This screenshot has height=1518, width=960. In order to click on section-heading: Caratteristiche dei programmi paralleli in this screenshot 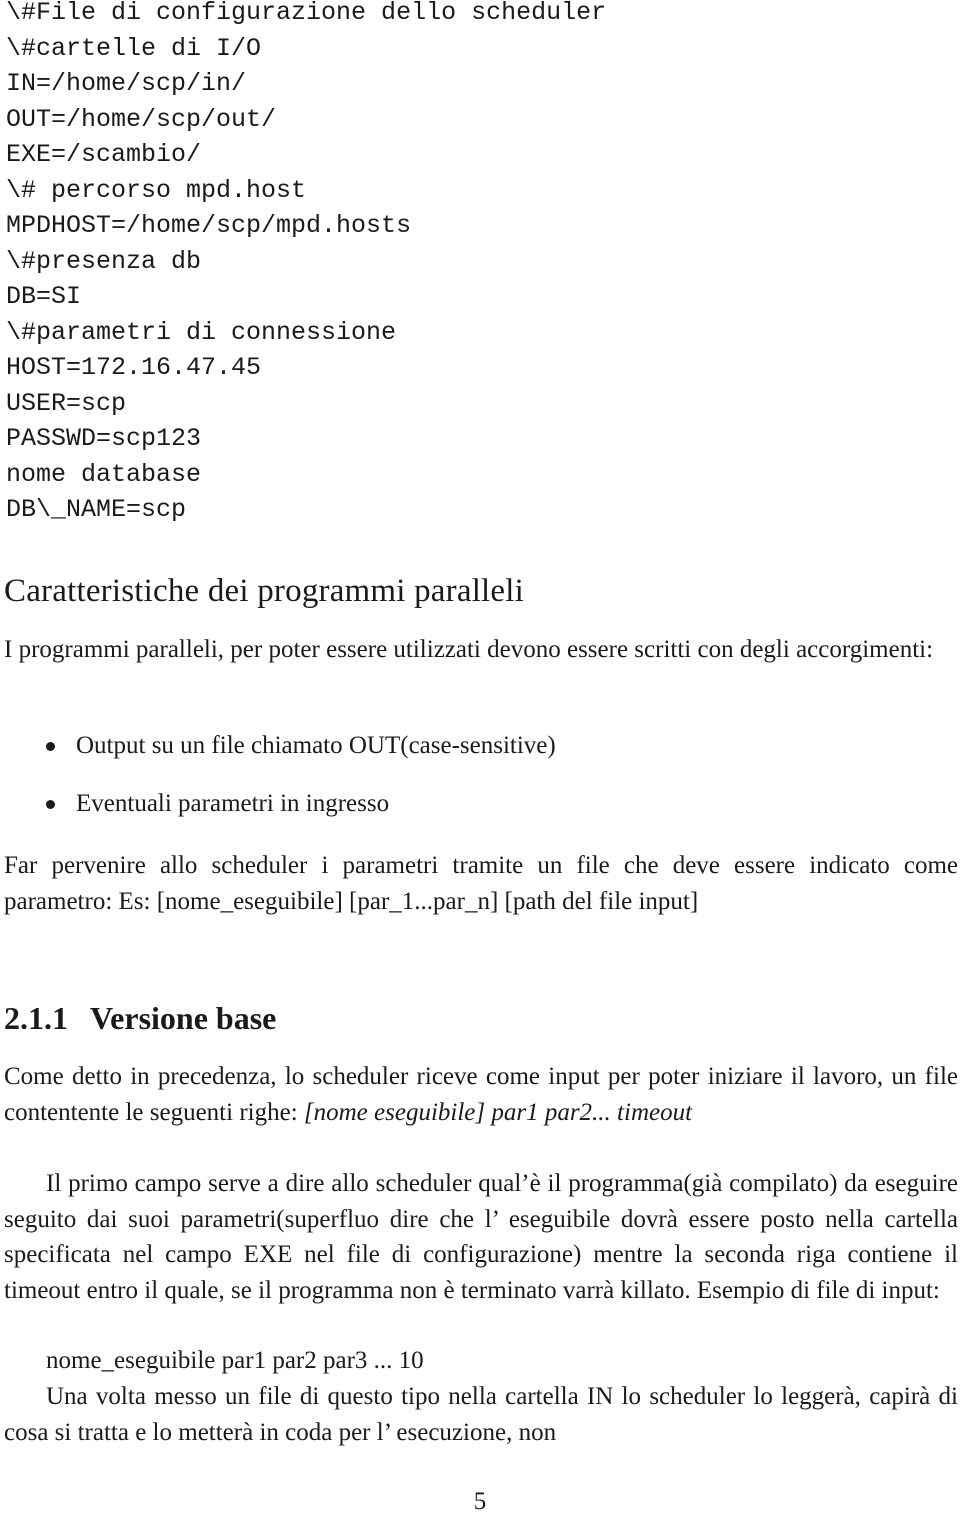, I will do `click(264, 591)`.